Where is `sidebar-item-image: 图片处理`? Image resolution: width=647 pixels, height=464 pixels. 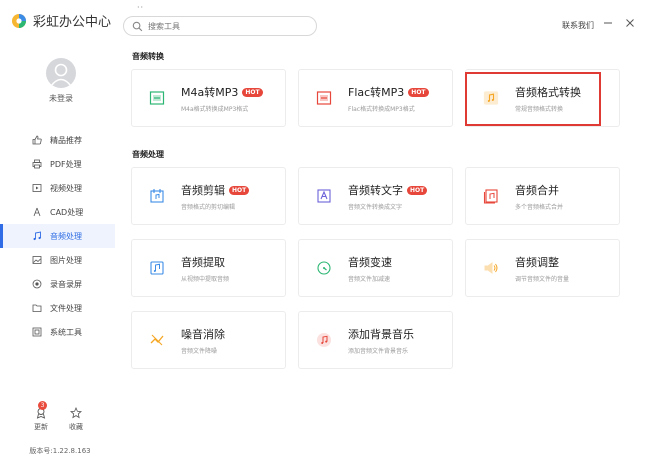
sidebar-item-image: 图片处理 is located at coordinates (57, 260).